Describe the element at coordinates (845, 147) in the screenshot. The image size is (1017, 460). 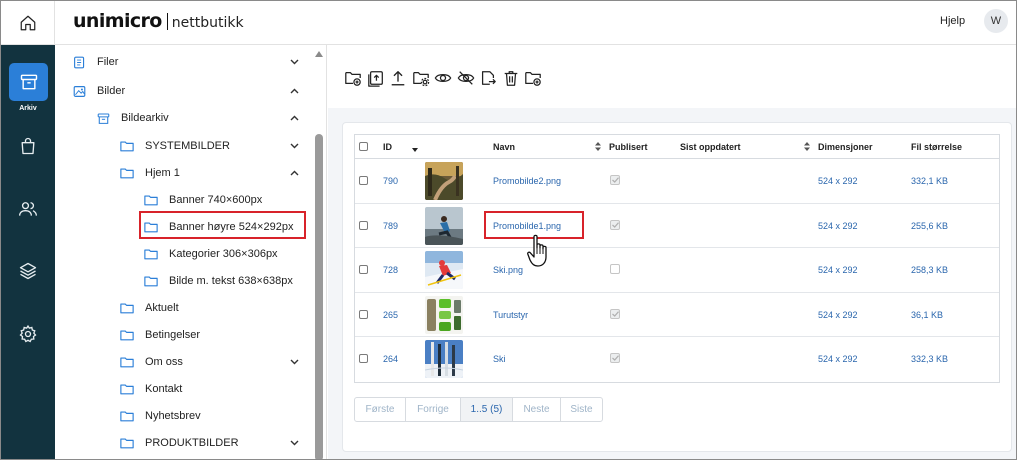
I see `col-dimensions: Dimensjoner` at that location.